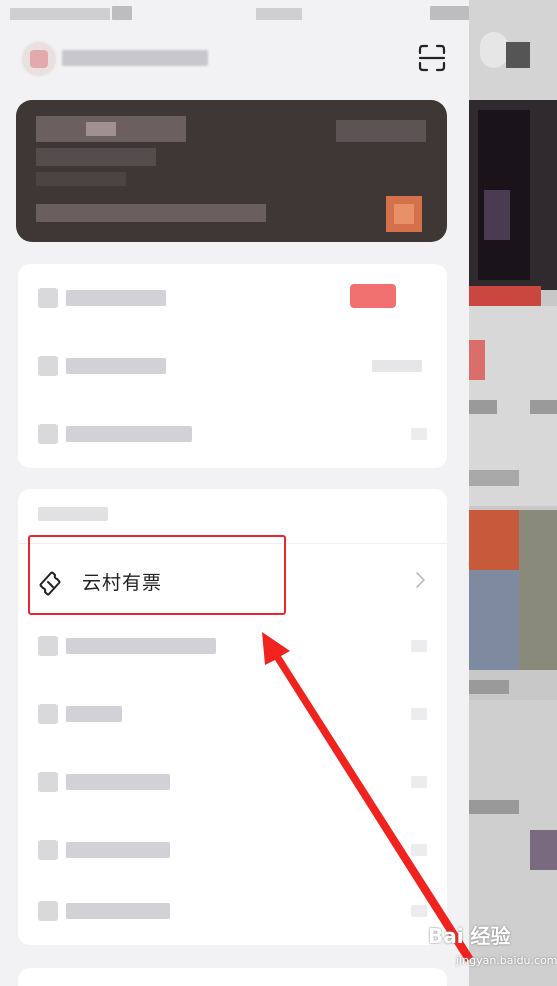  I want to click on highlight-box, so click(157, 575).